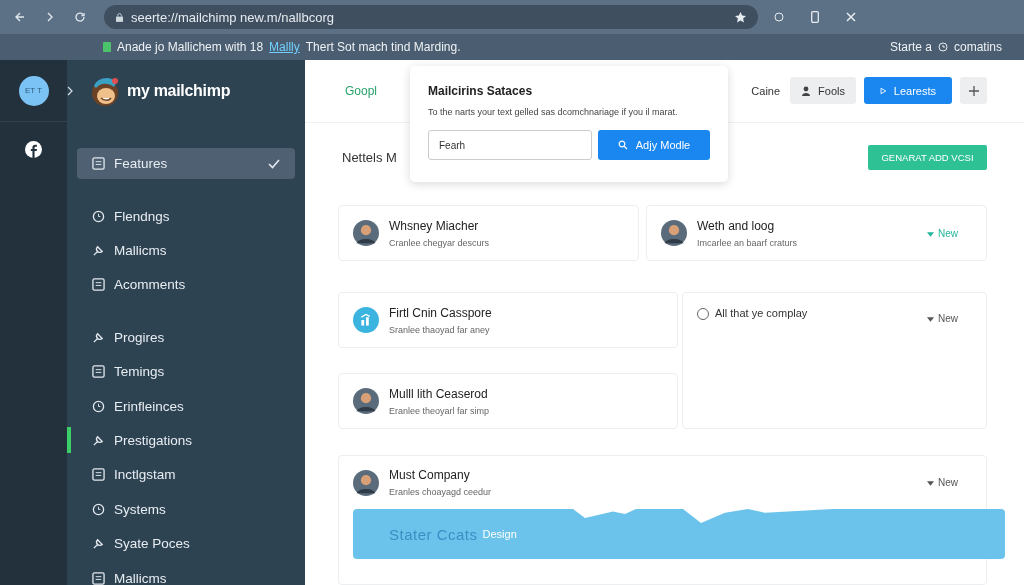 This screenshot has height=585, width=1024. I want to click on apply-button: Adjy Modle, so click(654, 145).